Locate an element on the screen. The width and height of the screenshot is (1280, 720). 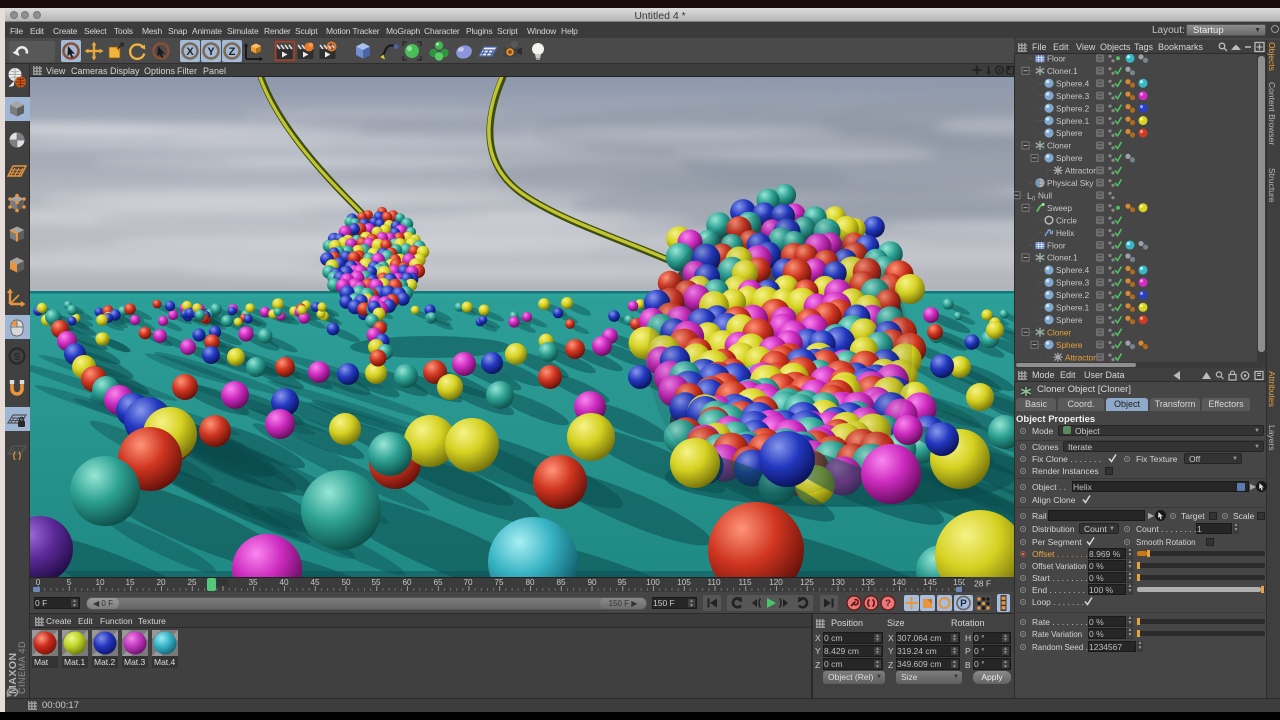
svg-text: 28) is located at coordinates (223, 583).